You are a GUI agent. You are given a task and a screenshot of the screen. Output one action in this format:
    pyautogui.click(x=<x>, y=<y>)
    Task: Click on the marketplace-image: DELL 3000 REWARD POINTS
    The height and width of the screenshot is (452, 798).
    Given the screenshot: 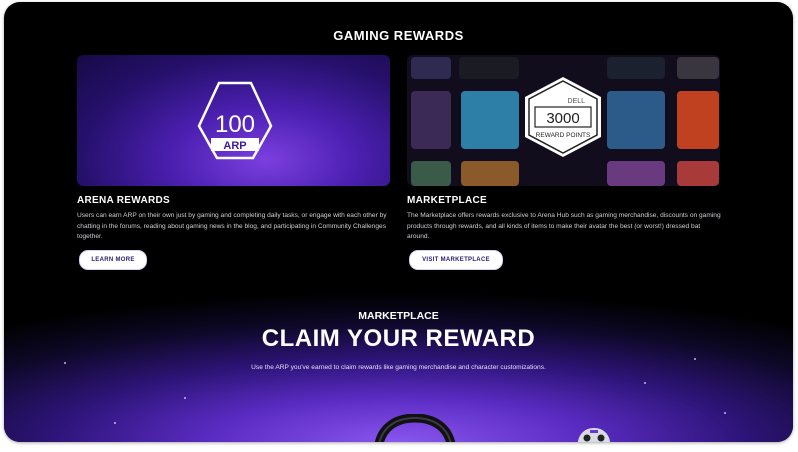 What is the action you would take?
    pyautogui.click(x=563, y=120)
    